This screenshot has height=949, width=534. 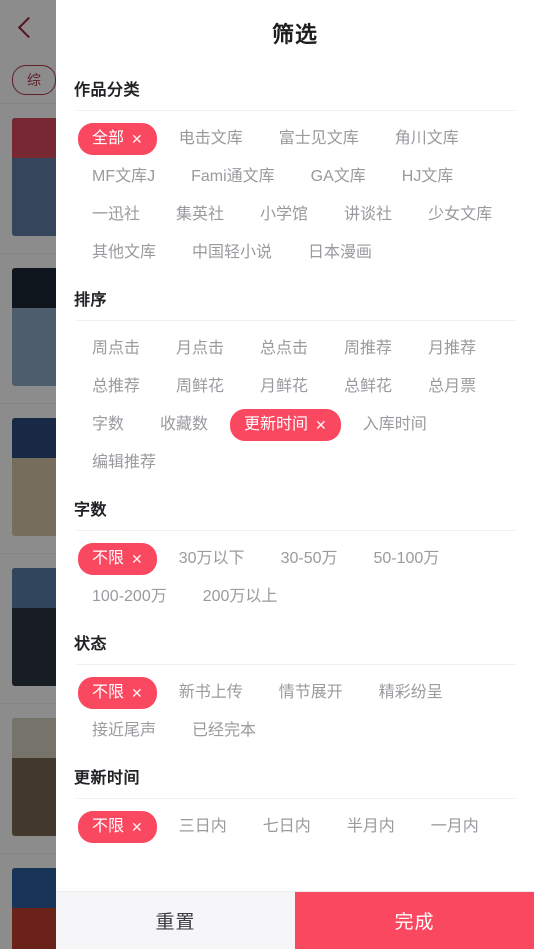 What do you see at coordinates (124, 253) in the screenshot?
I see `filter-chip: 其他文库` at bounding box center [124, 253].